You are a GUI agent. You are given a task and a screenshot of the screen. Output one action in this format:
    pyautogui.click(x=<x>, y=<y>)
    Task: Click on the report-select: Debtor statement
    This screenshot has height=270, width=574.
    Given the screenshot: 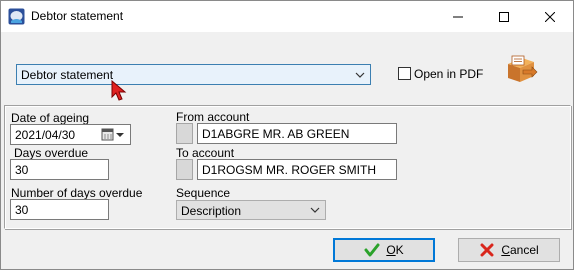 What is the action you would take?
    pyautogui.click(x=193, y=74)
    